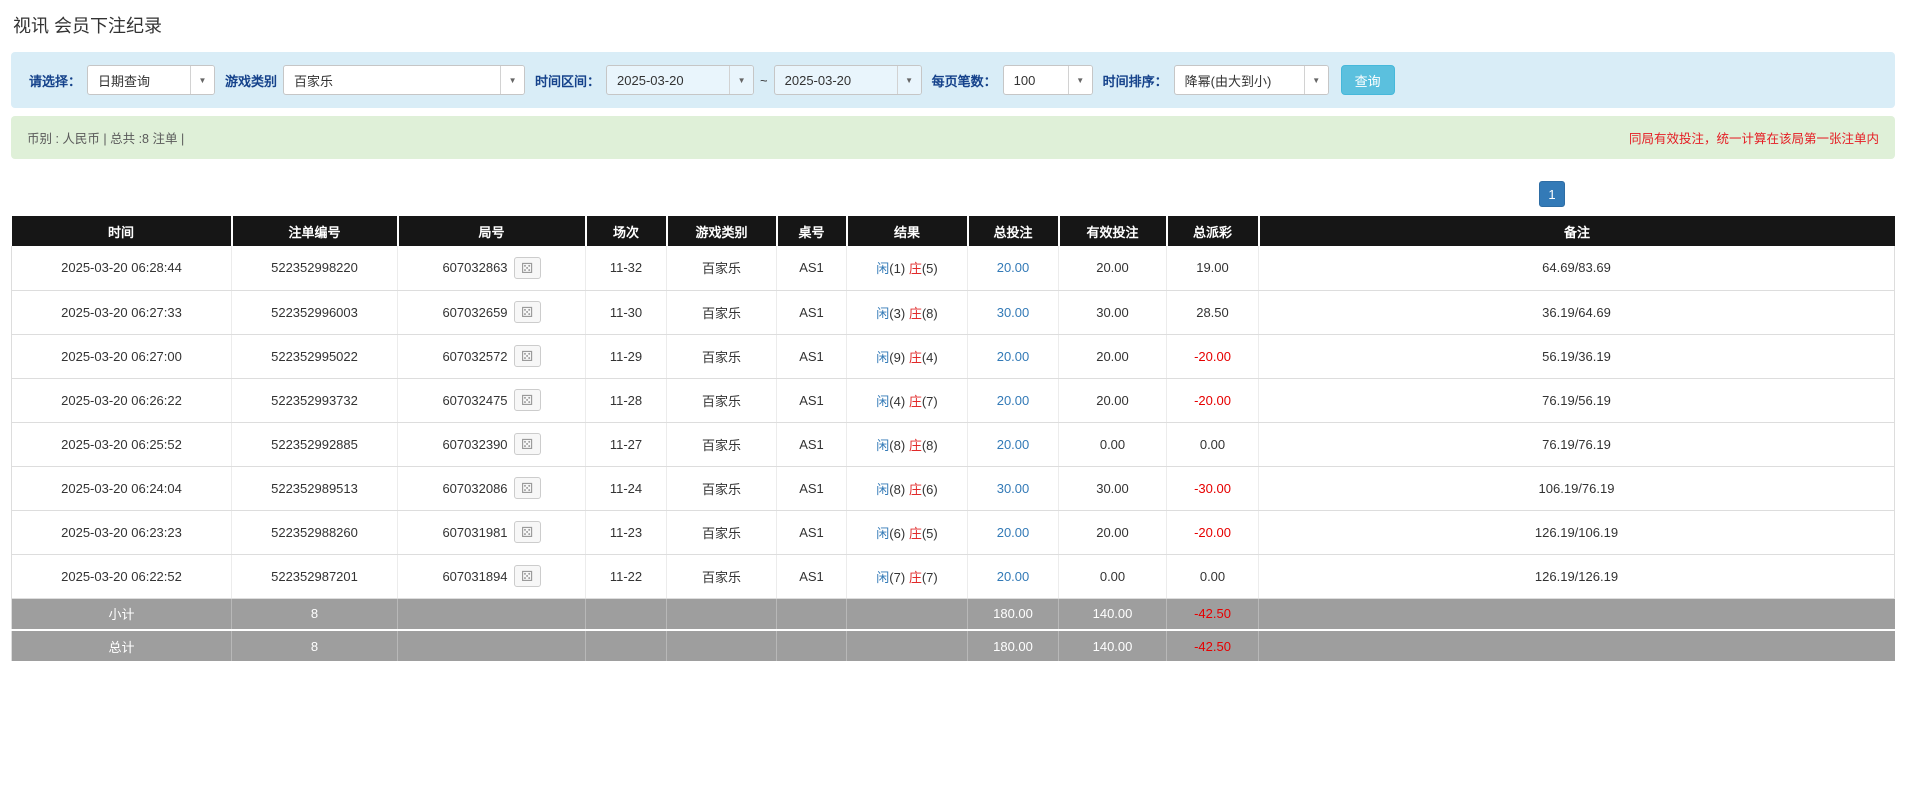  I want to click on pagination: 1, so click(953, 194).